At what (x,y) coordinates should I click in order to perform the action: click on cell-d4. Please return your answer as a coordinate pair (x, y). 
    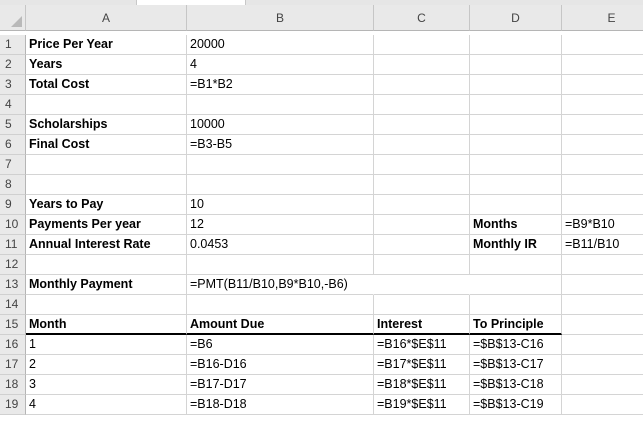
    Looking at the image, I should click on (516, 105).